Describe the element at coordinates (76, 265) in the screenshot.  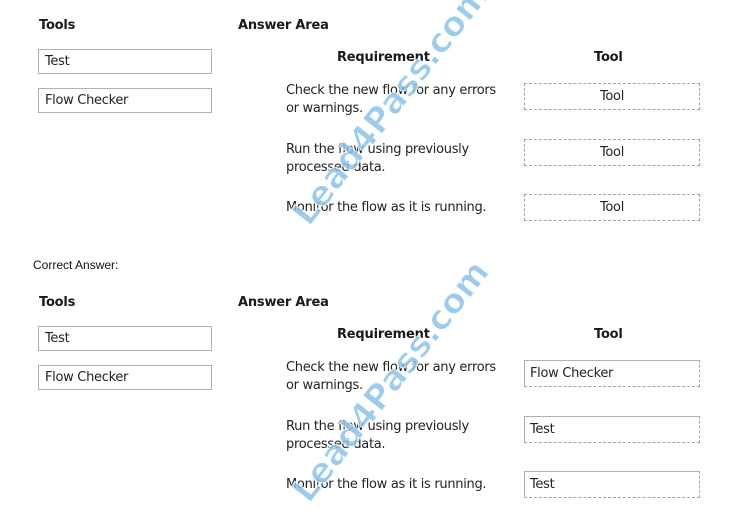
I see `correct-answer-label: Correct Answer:` at that location.